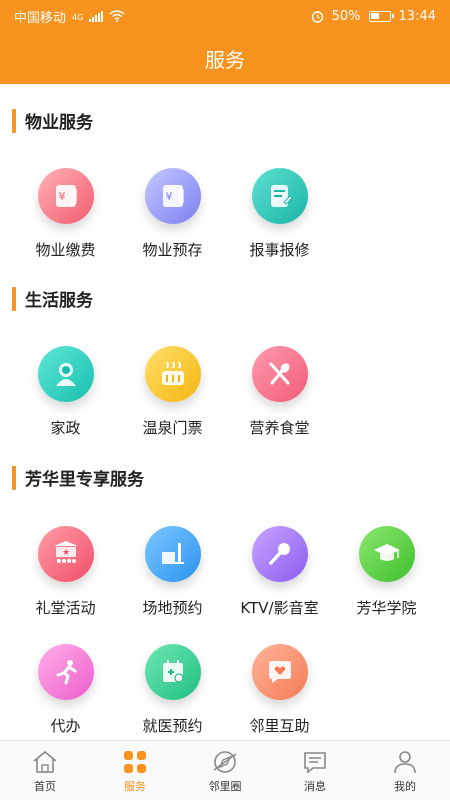  I want to click on home-icon, so click(45, 761).